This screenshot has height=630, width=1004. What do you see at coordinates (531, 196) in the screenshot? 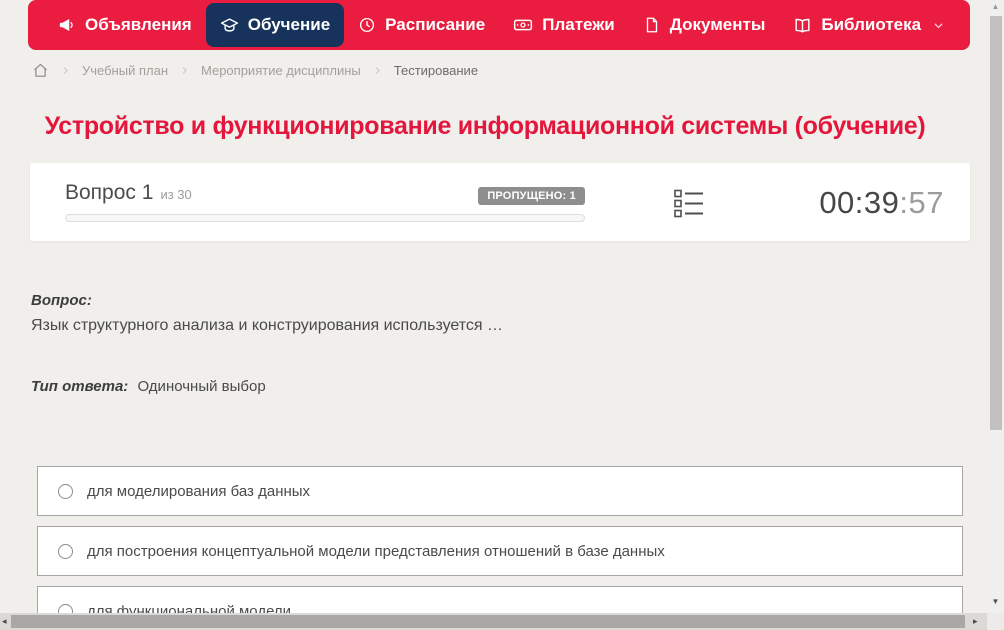
I see `skipped-badge: ПРОПУЩЕНО: 1` at bounding box center [531, 196].